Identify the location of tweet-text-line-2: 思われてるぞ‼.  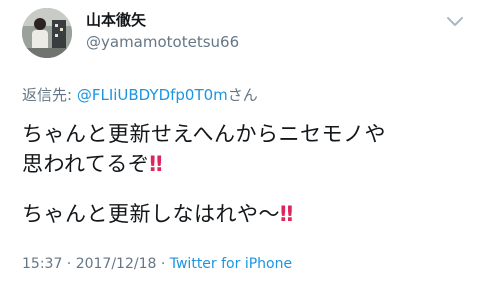
(92, 163).